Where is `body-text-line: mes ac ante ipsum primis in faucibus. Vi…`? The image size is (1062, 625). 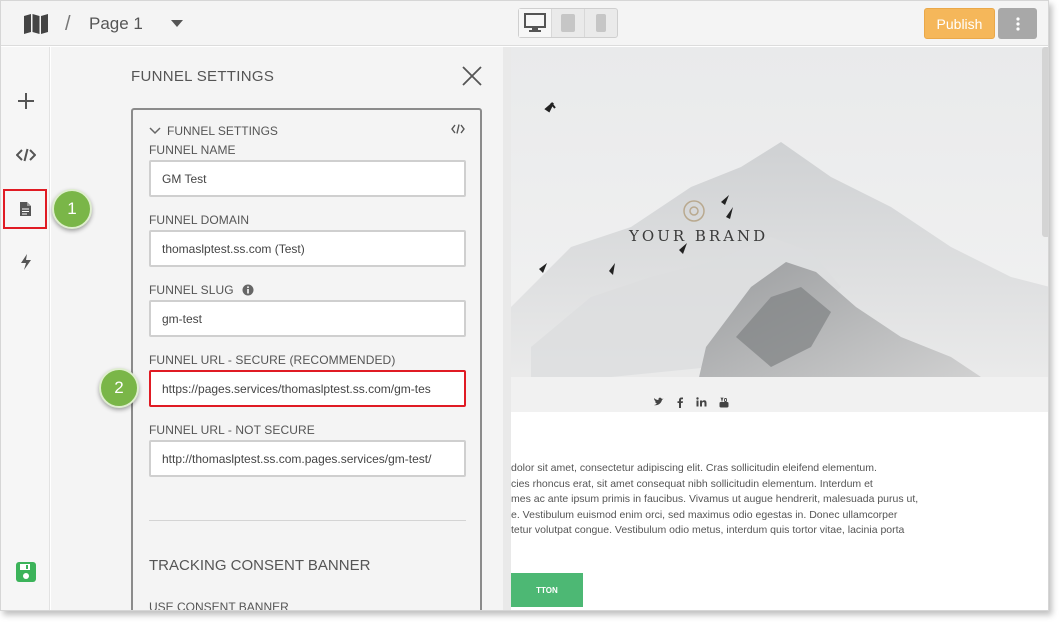 body-text-line: mes ac ante ipsum primis in faucibus. Vi… is located at coordinates (715, 499).